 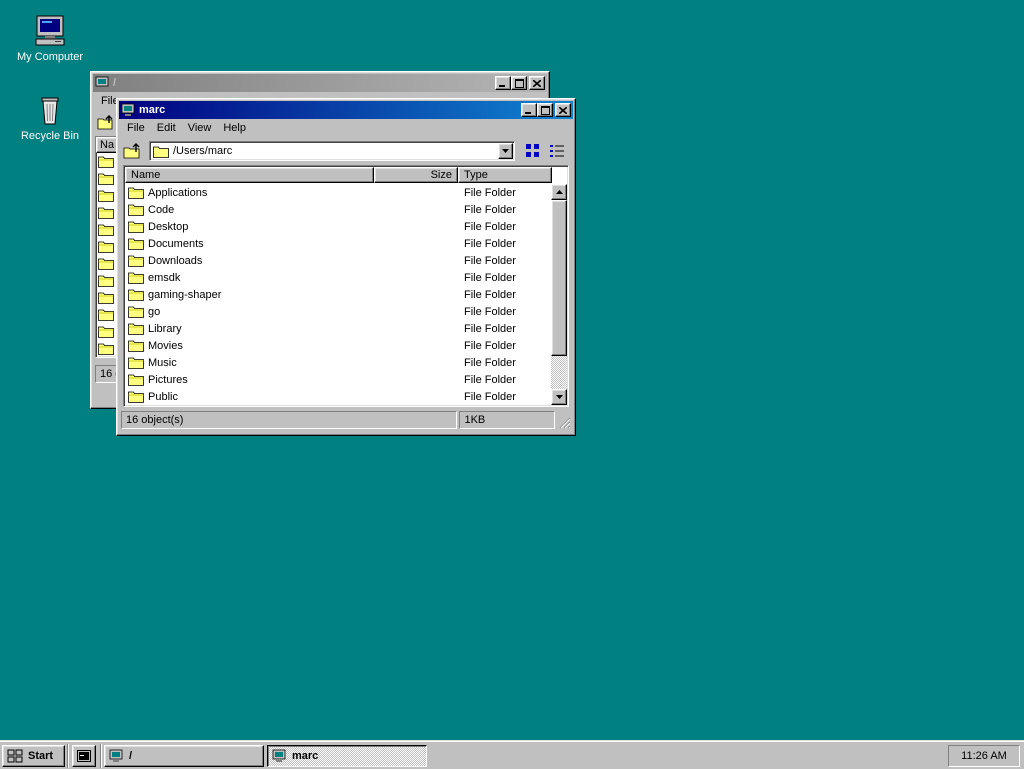 I want to click on large-icons-view-icon, so click(x=533, y=151).